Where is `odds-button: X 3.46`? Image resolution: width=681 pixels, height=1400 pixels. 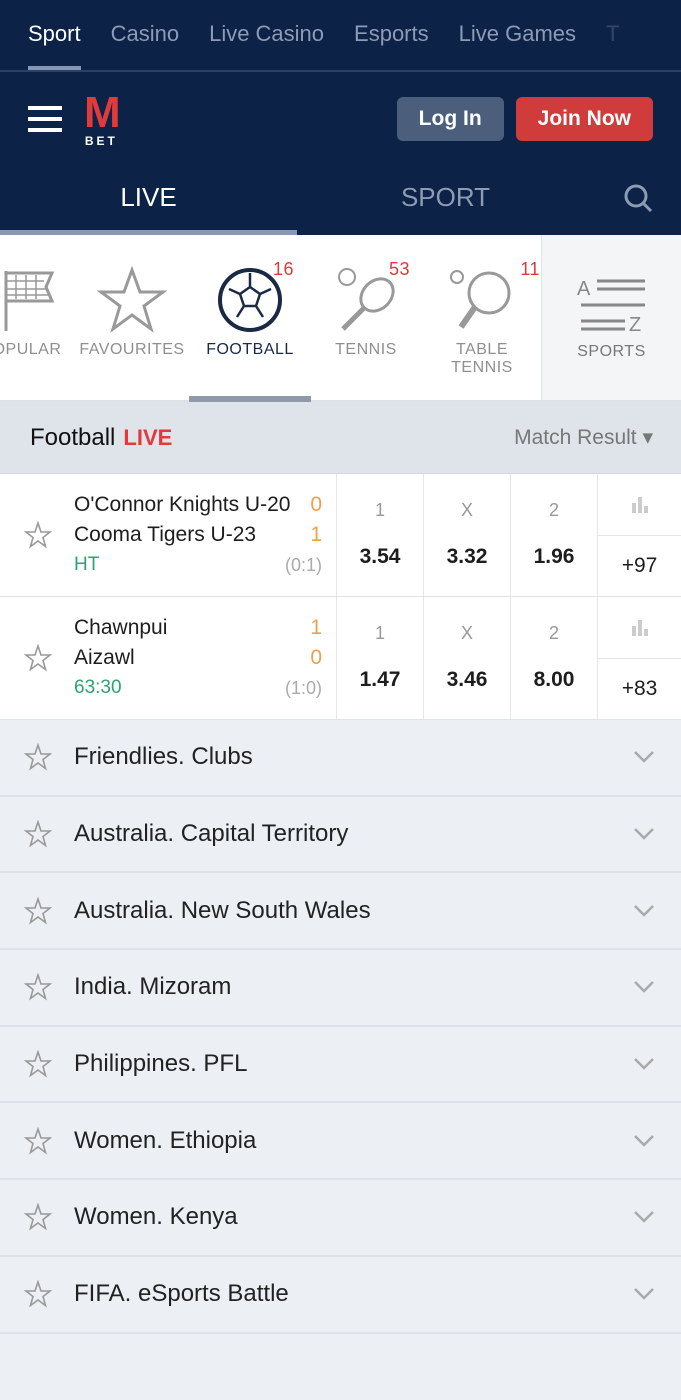
odds-button: X 3.46 is located at coordinates (467, 658).